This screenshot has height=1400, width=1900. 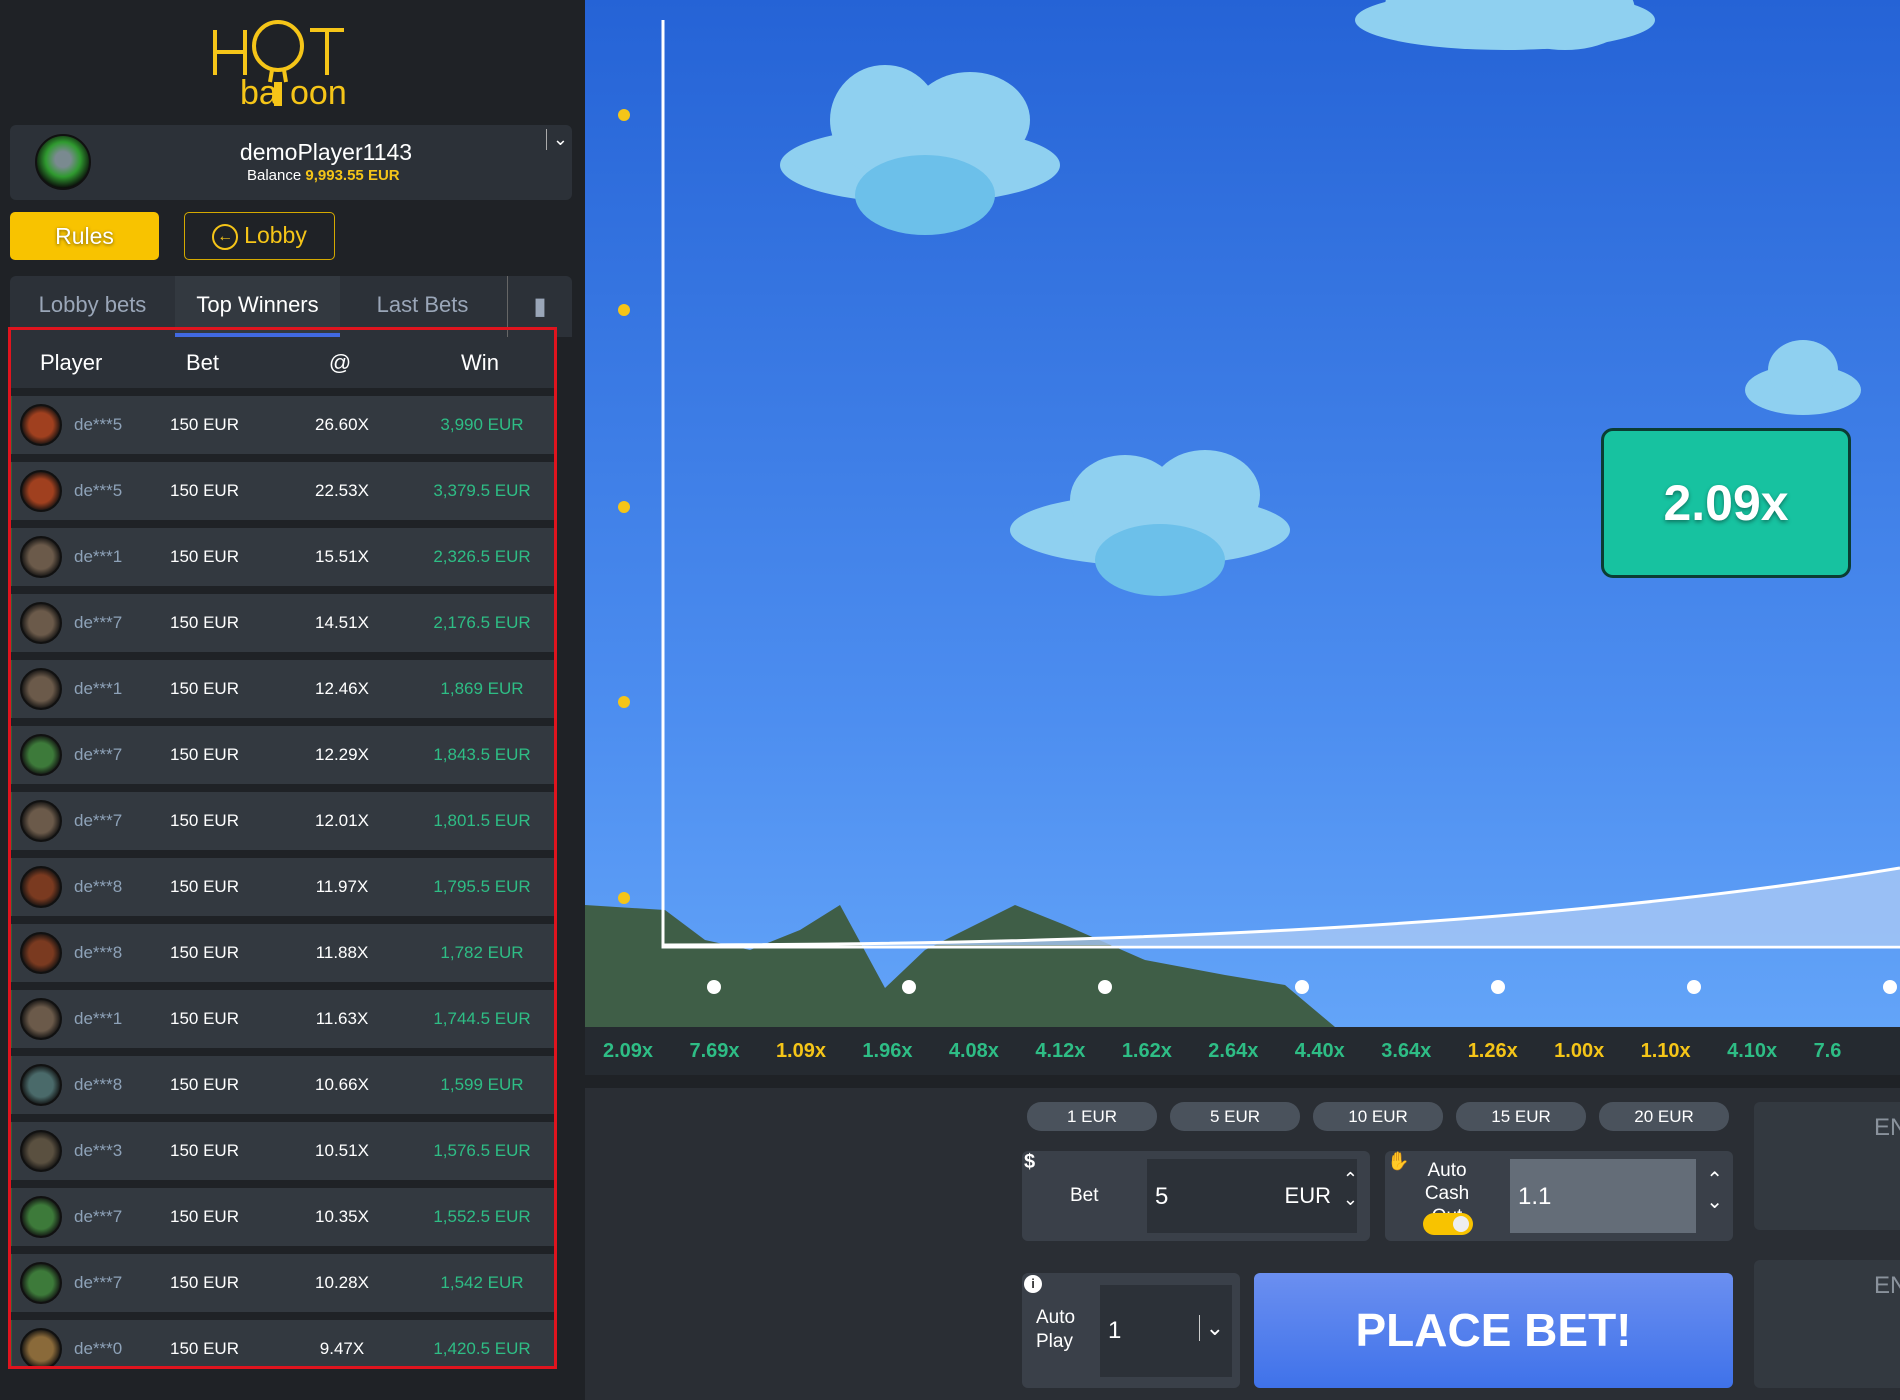 What do you see at coordinates (342, 886) in the screenshot?
I see `multiplier-cell: 11.97X` at bounding box center [342, 886].